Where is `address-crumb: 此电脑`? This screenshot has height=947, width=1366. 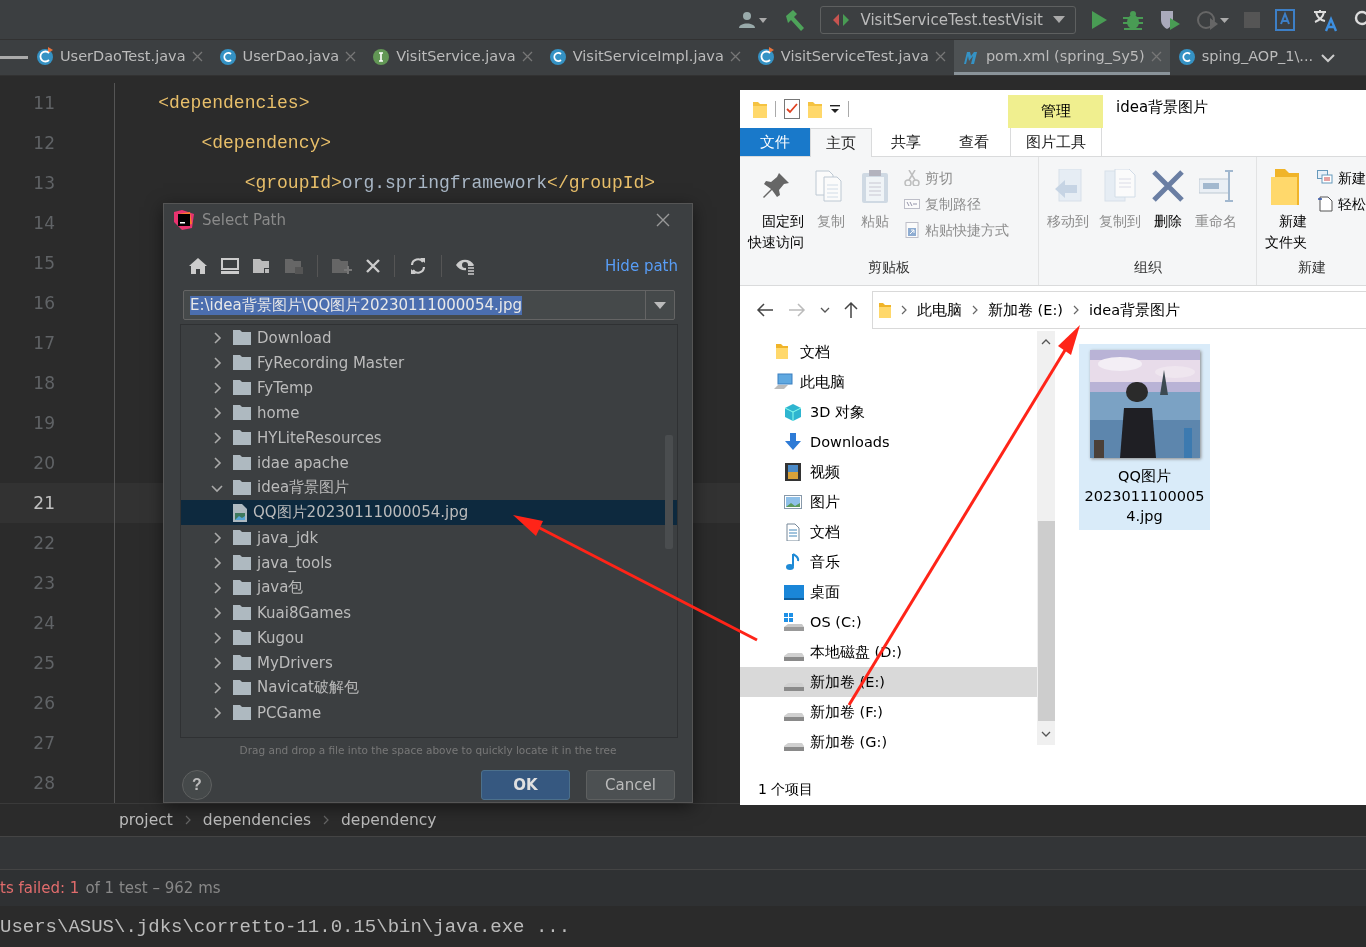
address-crumb: 此电脑 is located at coordinates (939, 310).